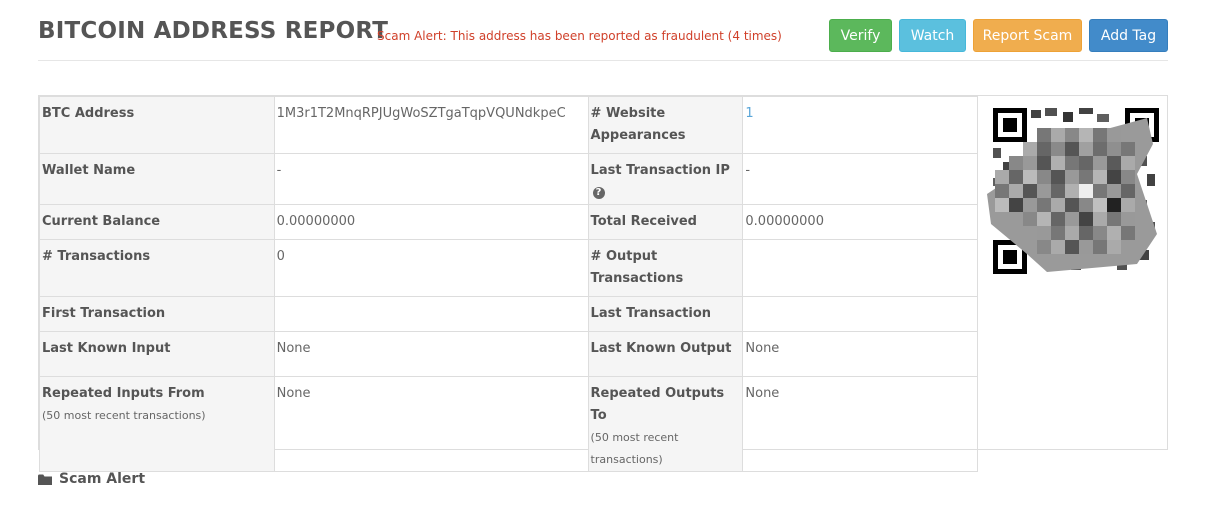 The height and width of the screenshot is (507, 1224). What do you see at coordinates (860, 314) in the screenshot?
I see `last-transaction-value` at bounding box center [860, 314].